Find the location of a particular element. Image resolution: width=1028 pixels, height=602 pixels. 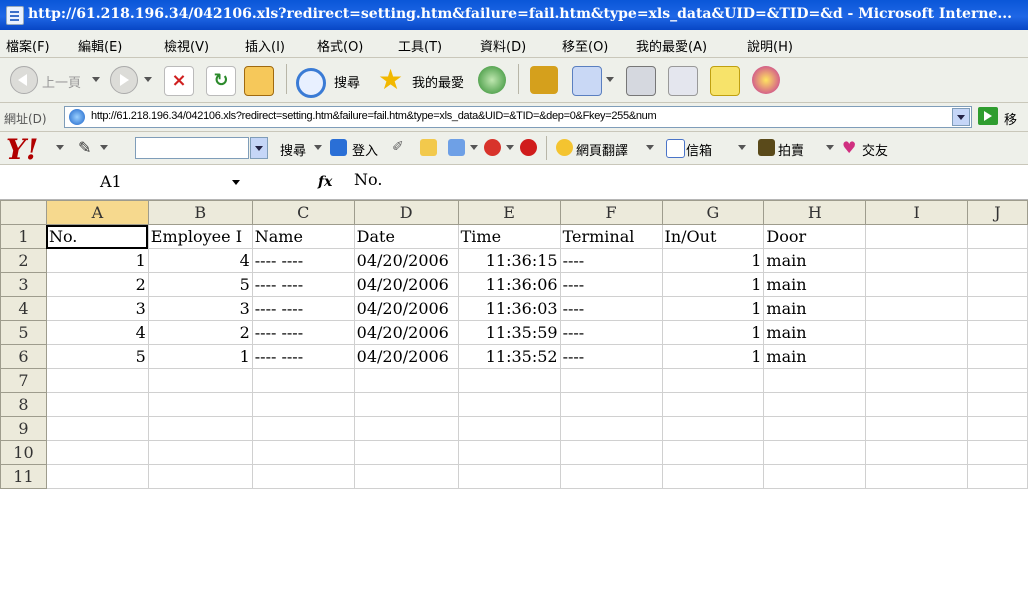

back-icon is located at coordinates (24, 80).